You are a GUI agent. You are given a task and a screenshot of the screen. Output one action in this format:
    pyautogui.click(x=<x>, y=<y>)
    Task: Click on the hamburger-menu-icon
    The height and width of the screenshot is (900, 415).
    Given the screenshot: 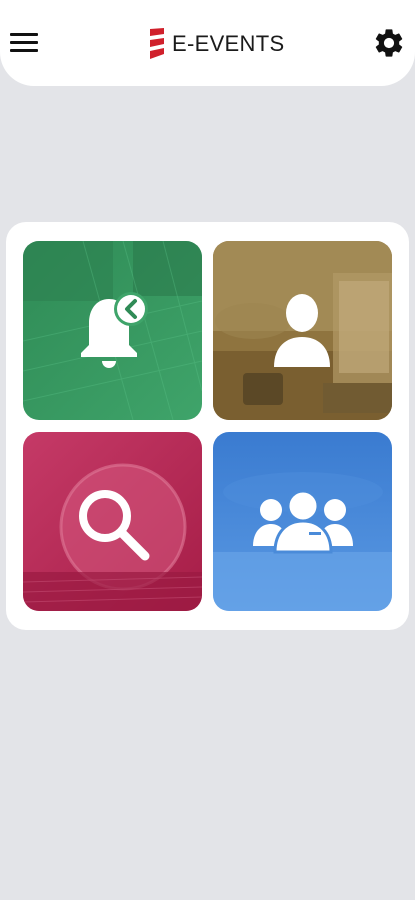 What is the action you would take?
    pyautogui.click(x=24, y=34)
    